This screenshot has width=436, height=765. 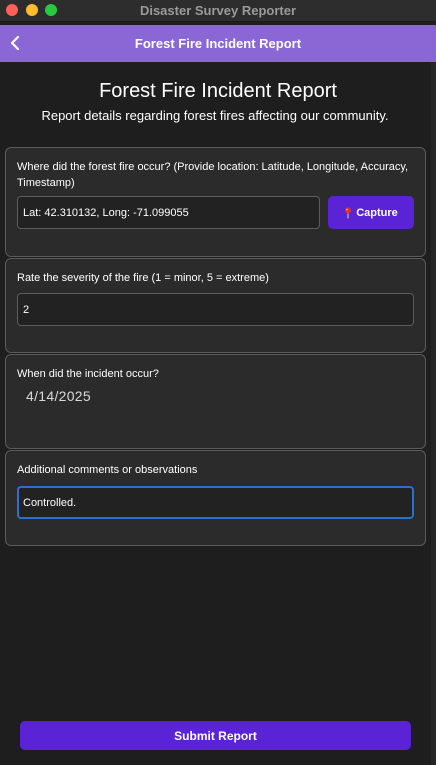 I want to click on pin-icon, so click(x=348, y=212).